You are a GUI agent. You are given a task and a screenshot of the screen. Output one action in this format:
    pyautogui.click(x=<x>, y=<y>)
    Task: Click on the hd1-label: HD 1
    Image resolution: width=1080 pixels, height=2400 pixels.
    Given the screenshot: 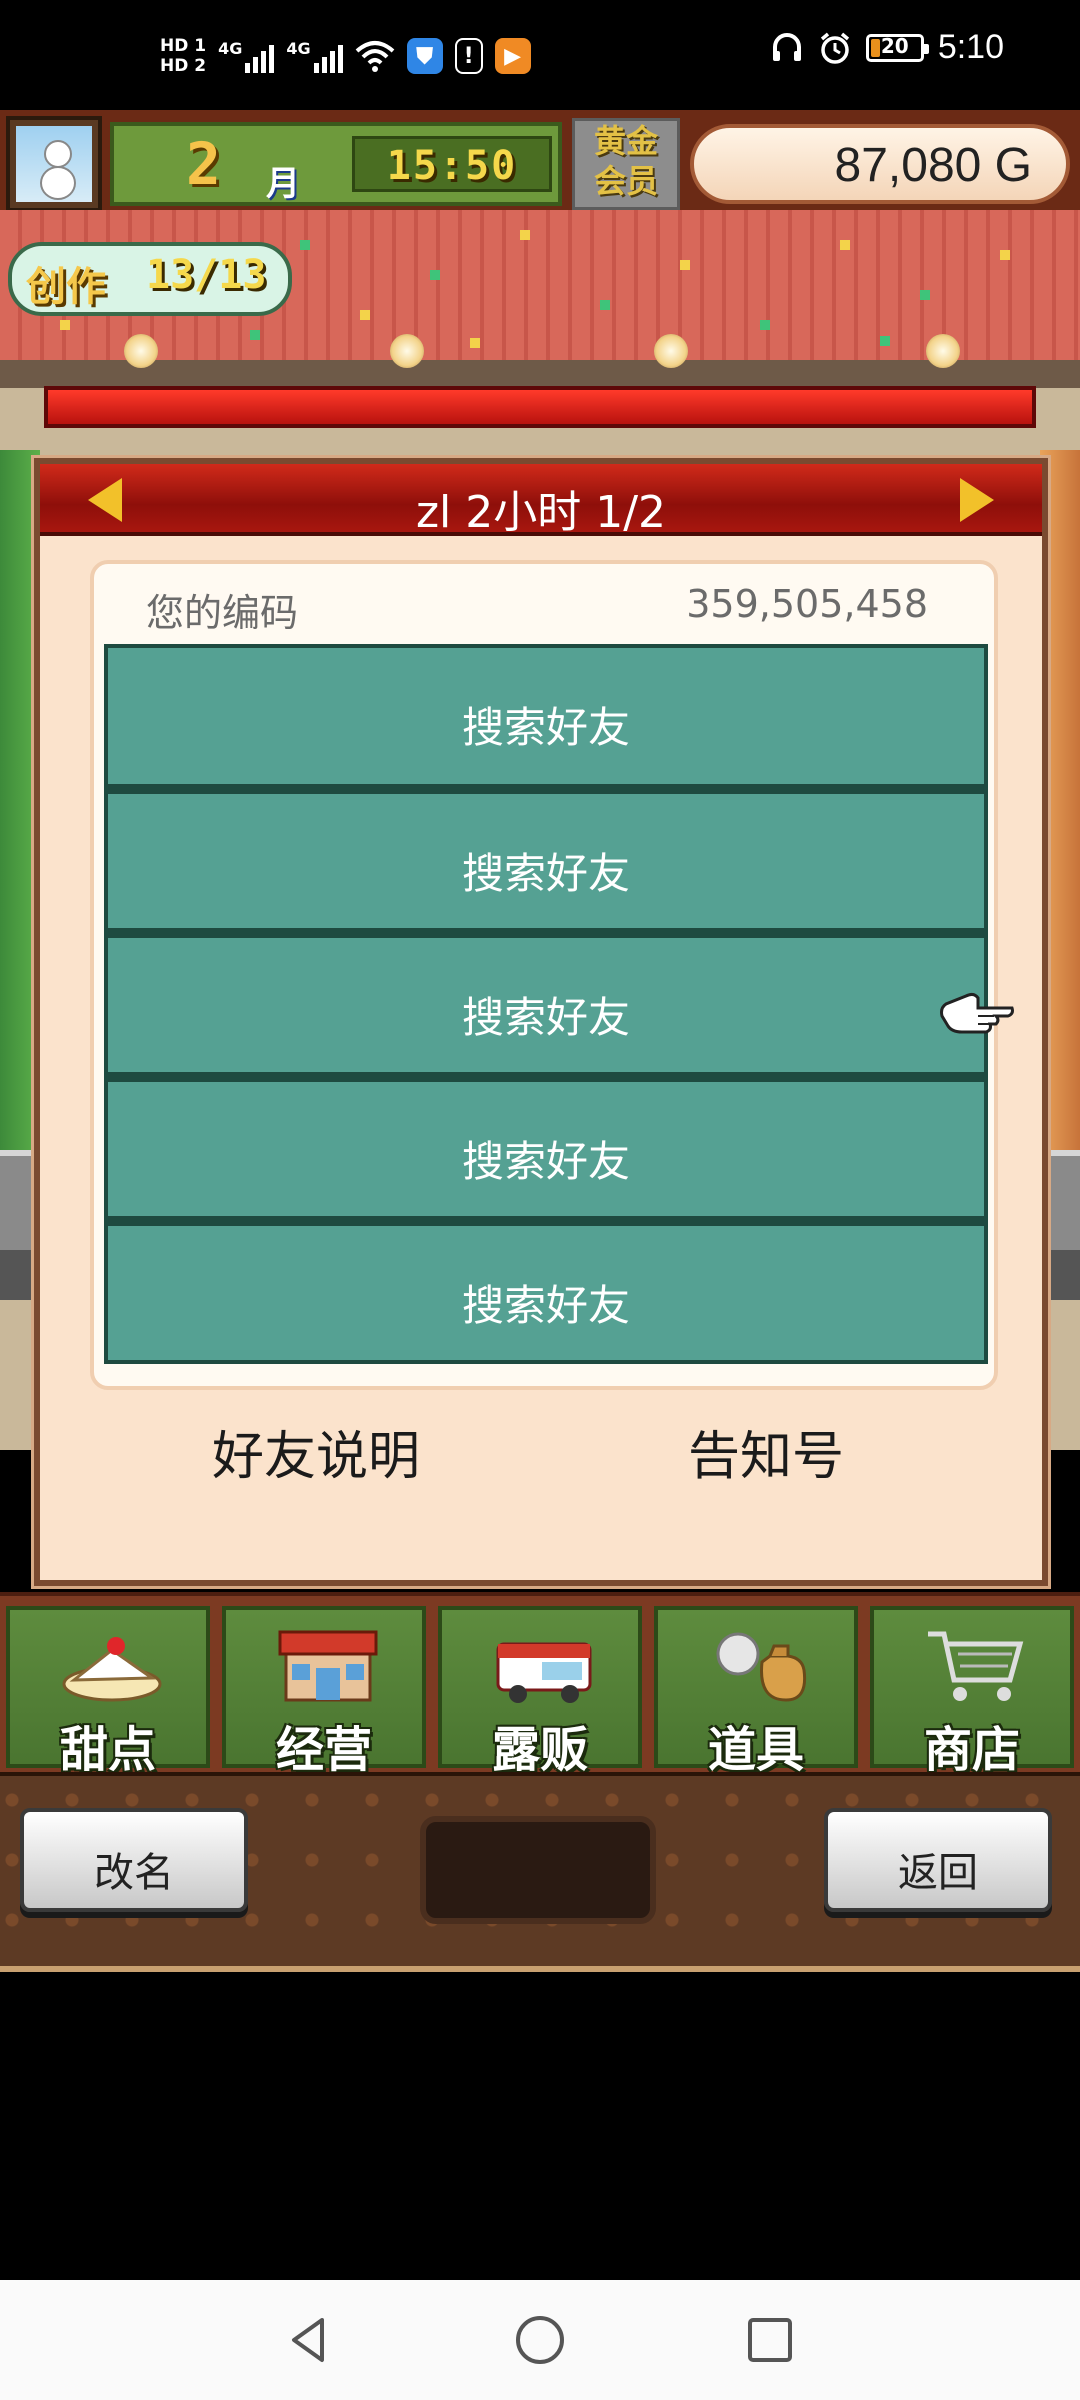 What is the action you would take?
    pyautogui.click(x=183, y=46)
    